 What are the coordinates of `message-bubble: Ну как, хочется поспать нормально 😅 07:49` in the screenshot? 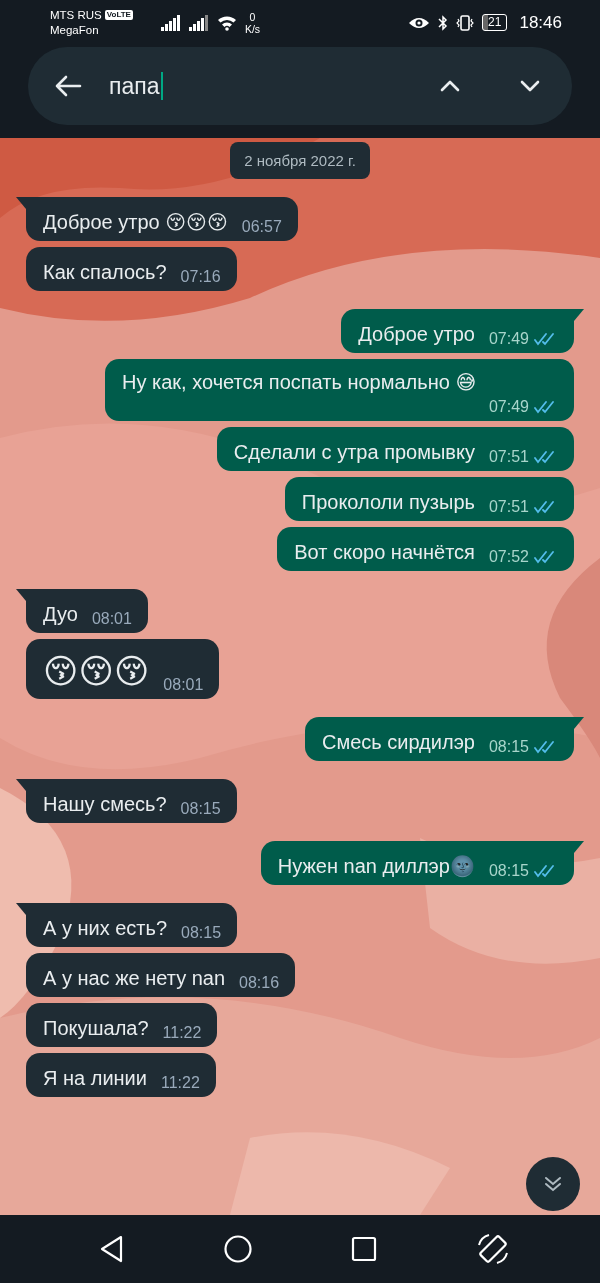 It's located at (339, 390).